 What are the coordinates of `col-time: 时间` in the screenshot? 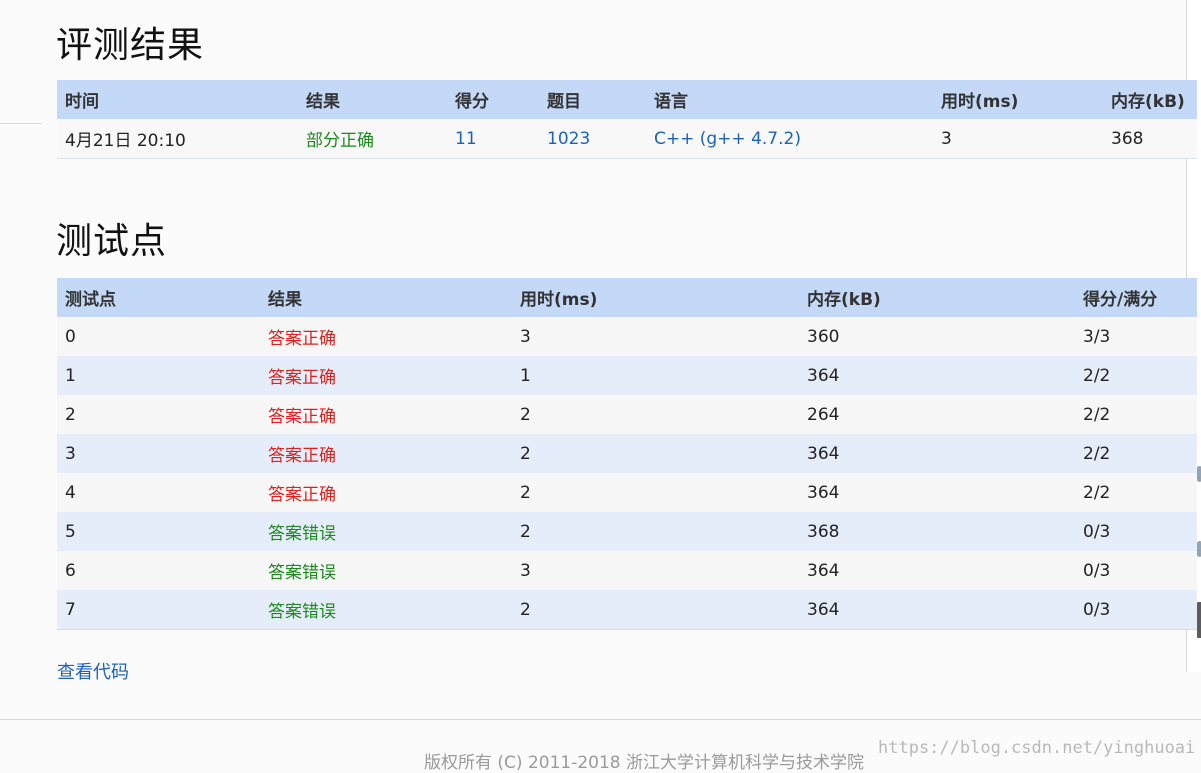 It's located at (177, 99).